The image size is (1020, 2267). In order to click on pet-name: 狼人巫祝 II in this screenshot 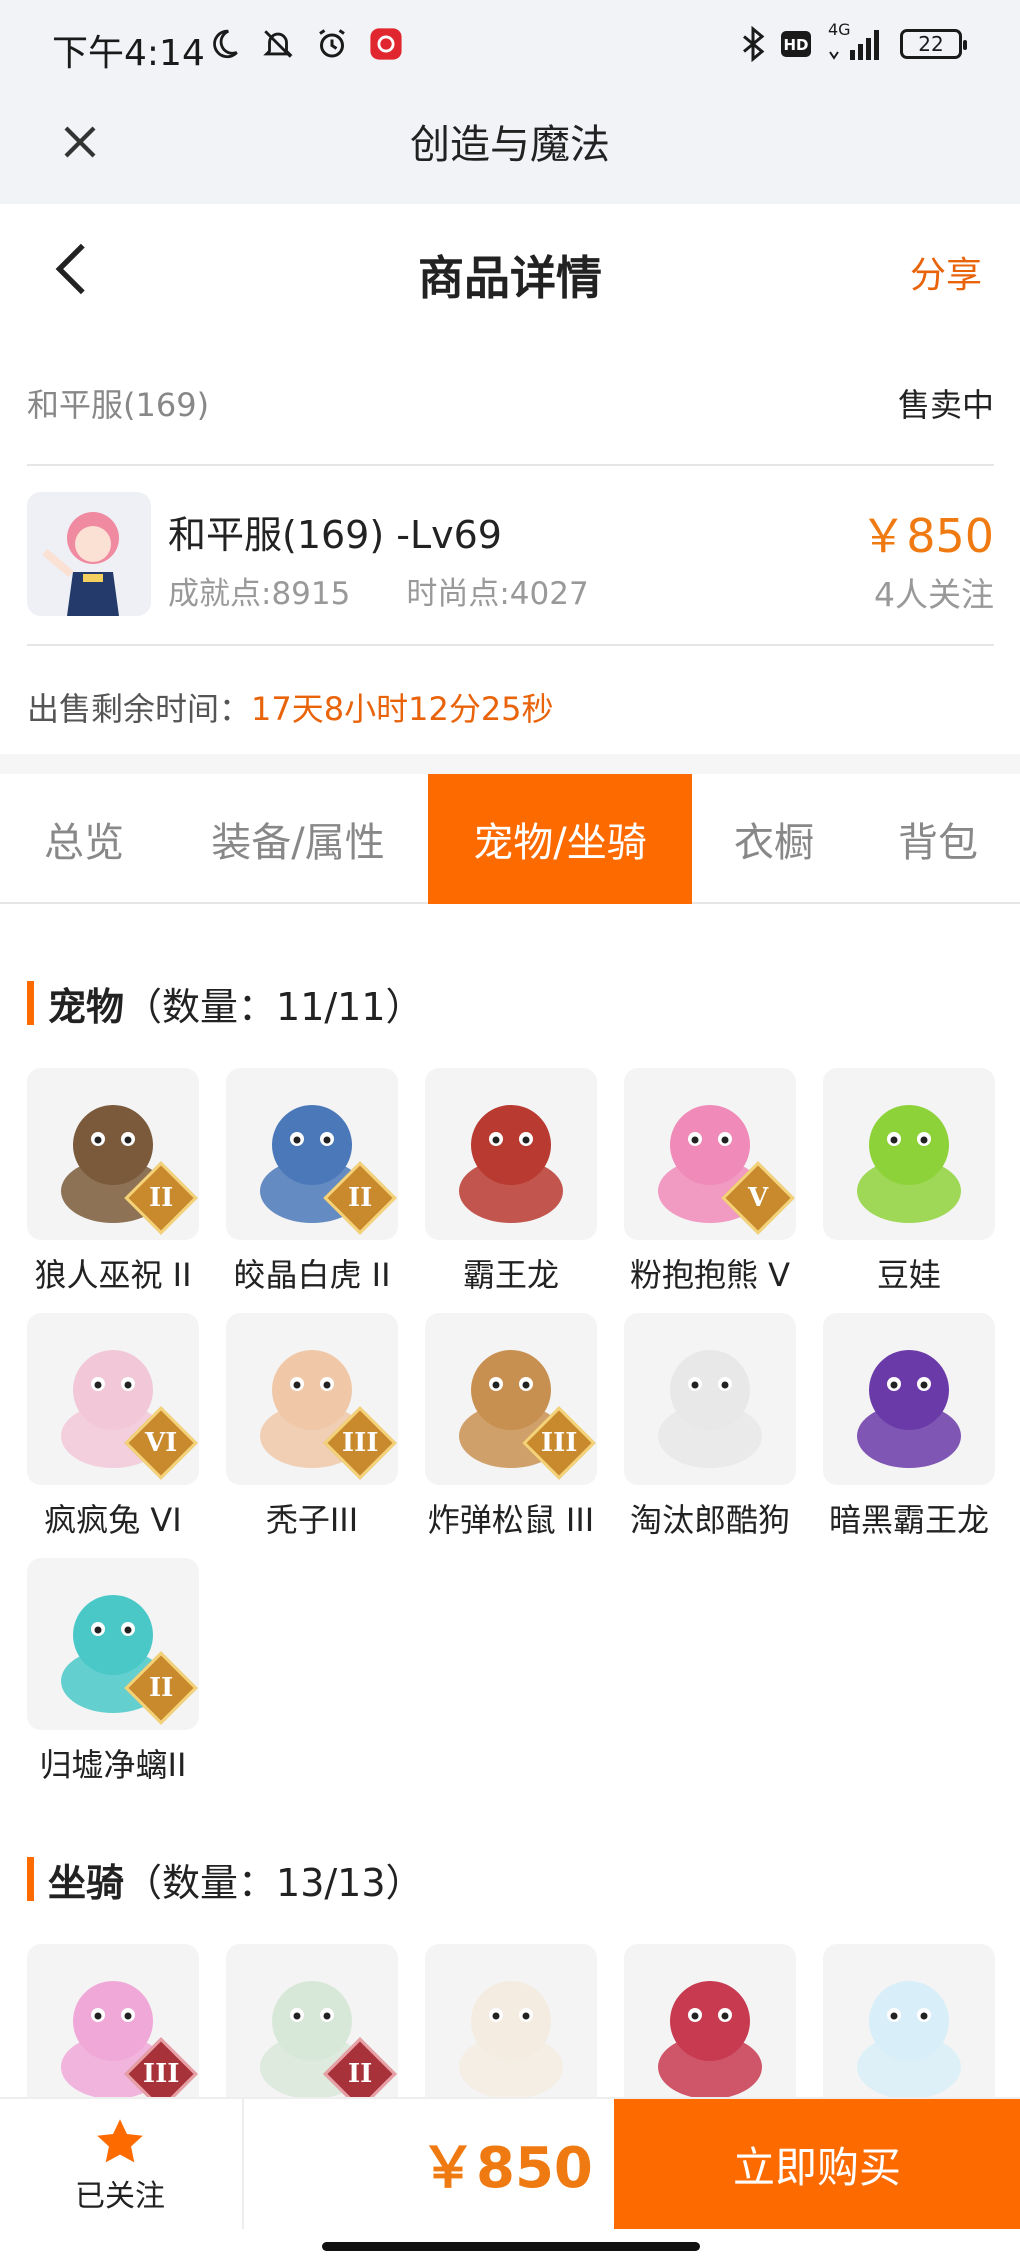, I will do `click(113, 1275)`.